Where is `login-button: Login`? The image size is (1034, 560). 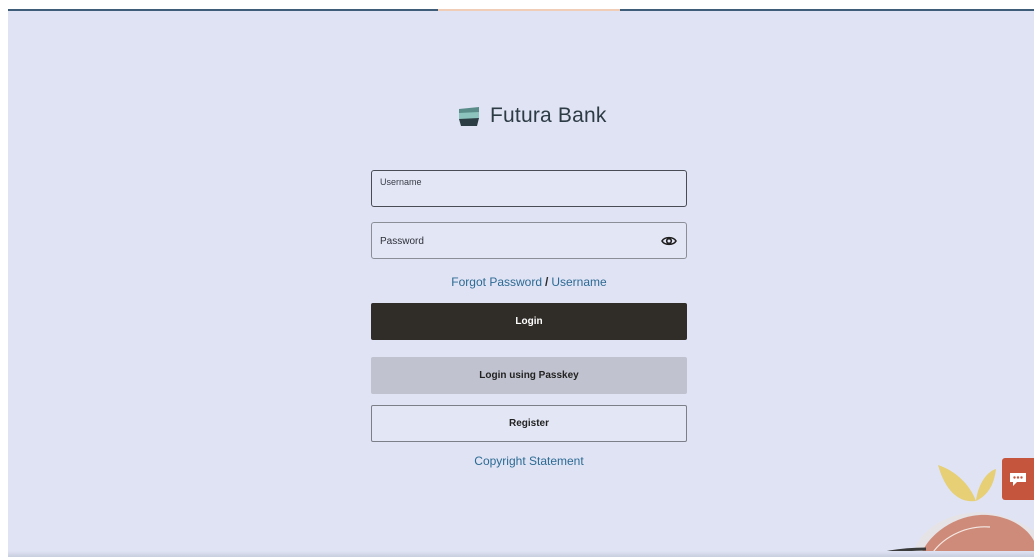
login-button: Login is located at coordinates (529, 321).